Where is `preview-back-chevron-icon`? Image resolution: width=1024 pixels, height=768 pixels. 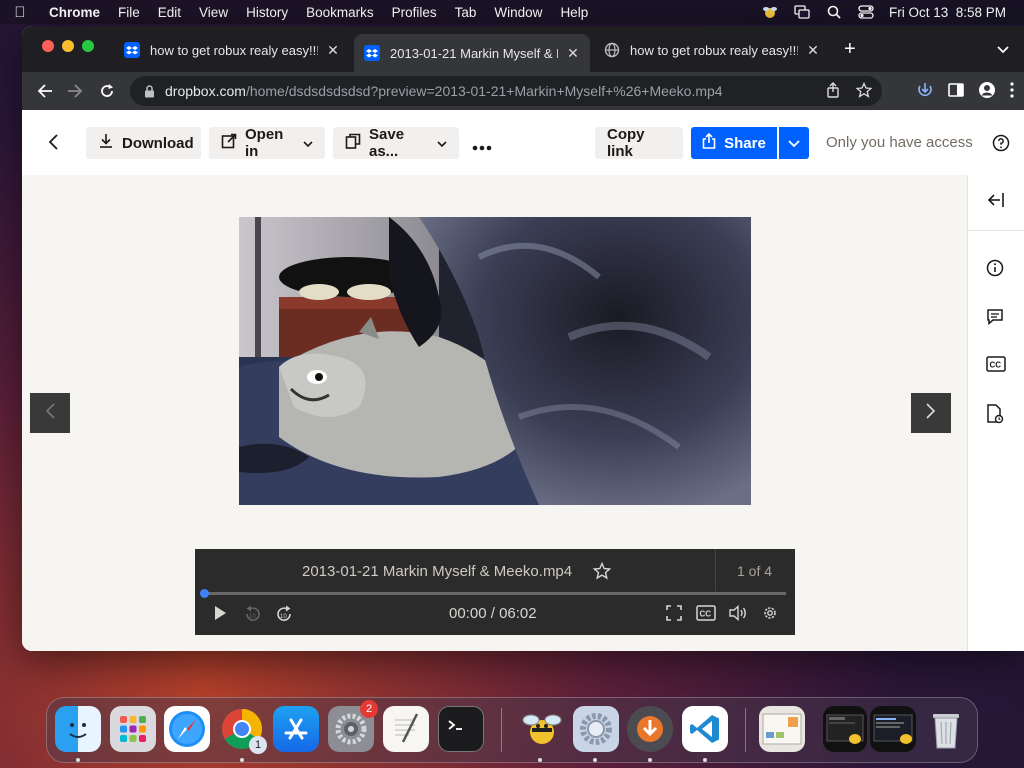 preview-back-chevron-icon is located at coordinates (54, 144).